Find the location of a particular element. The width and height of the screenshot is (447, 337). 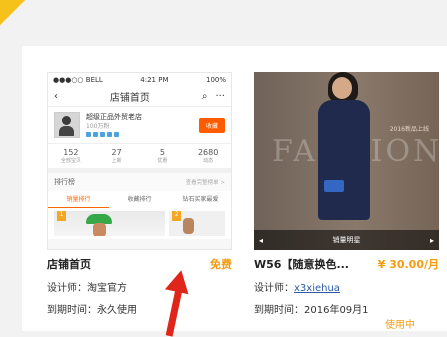

rank-tab-favorites: 收藏排行 is located at coordinates (139, 199).